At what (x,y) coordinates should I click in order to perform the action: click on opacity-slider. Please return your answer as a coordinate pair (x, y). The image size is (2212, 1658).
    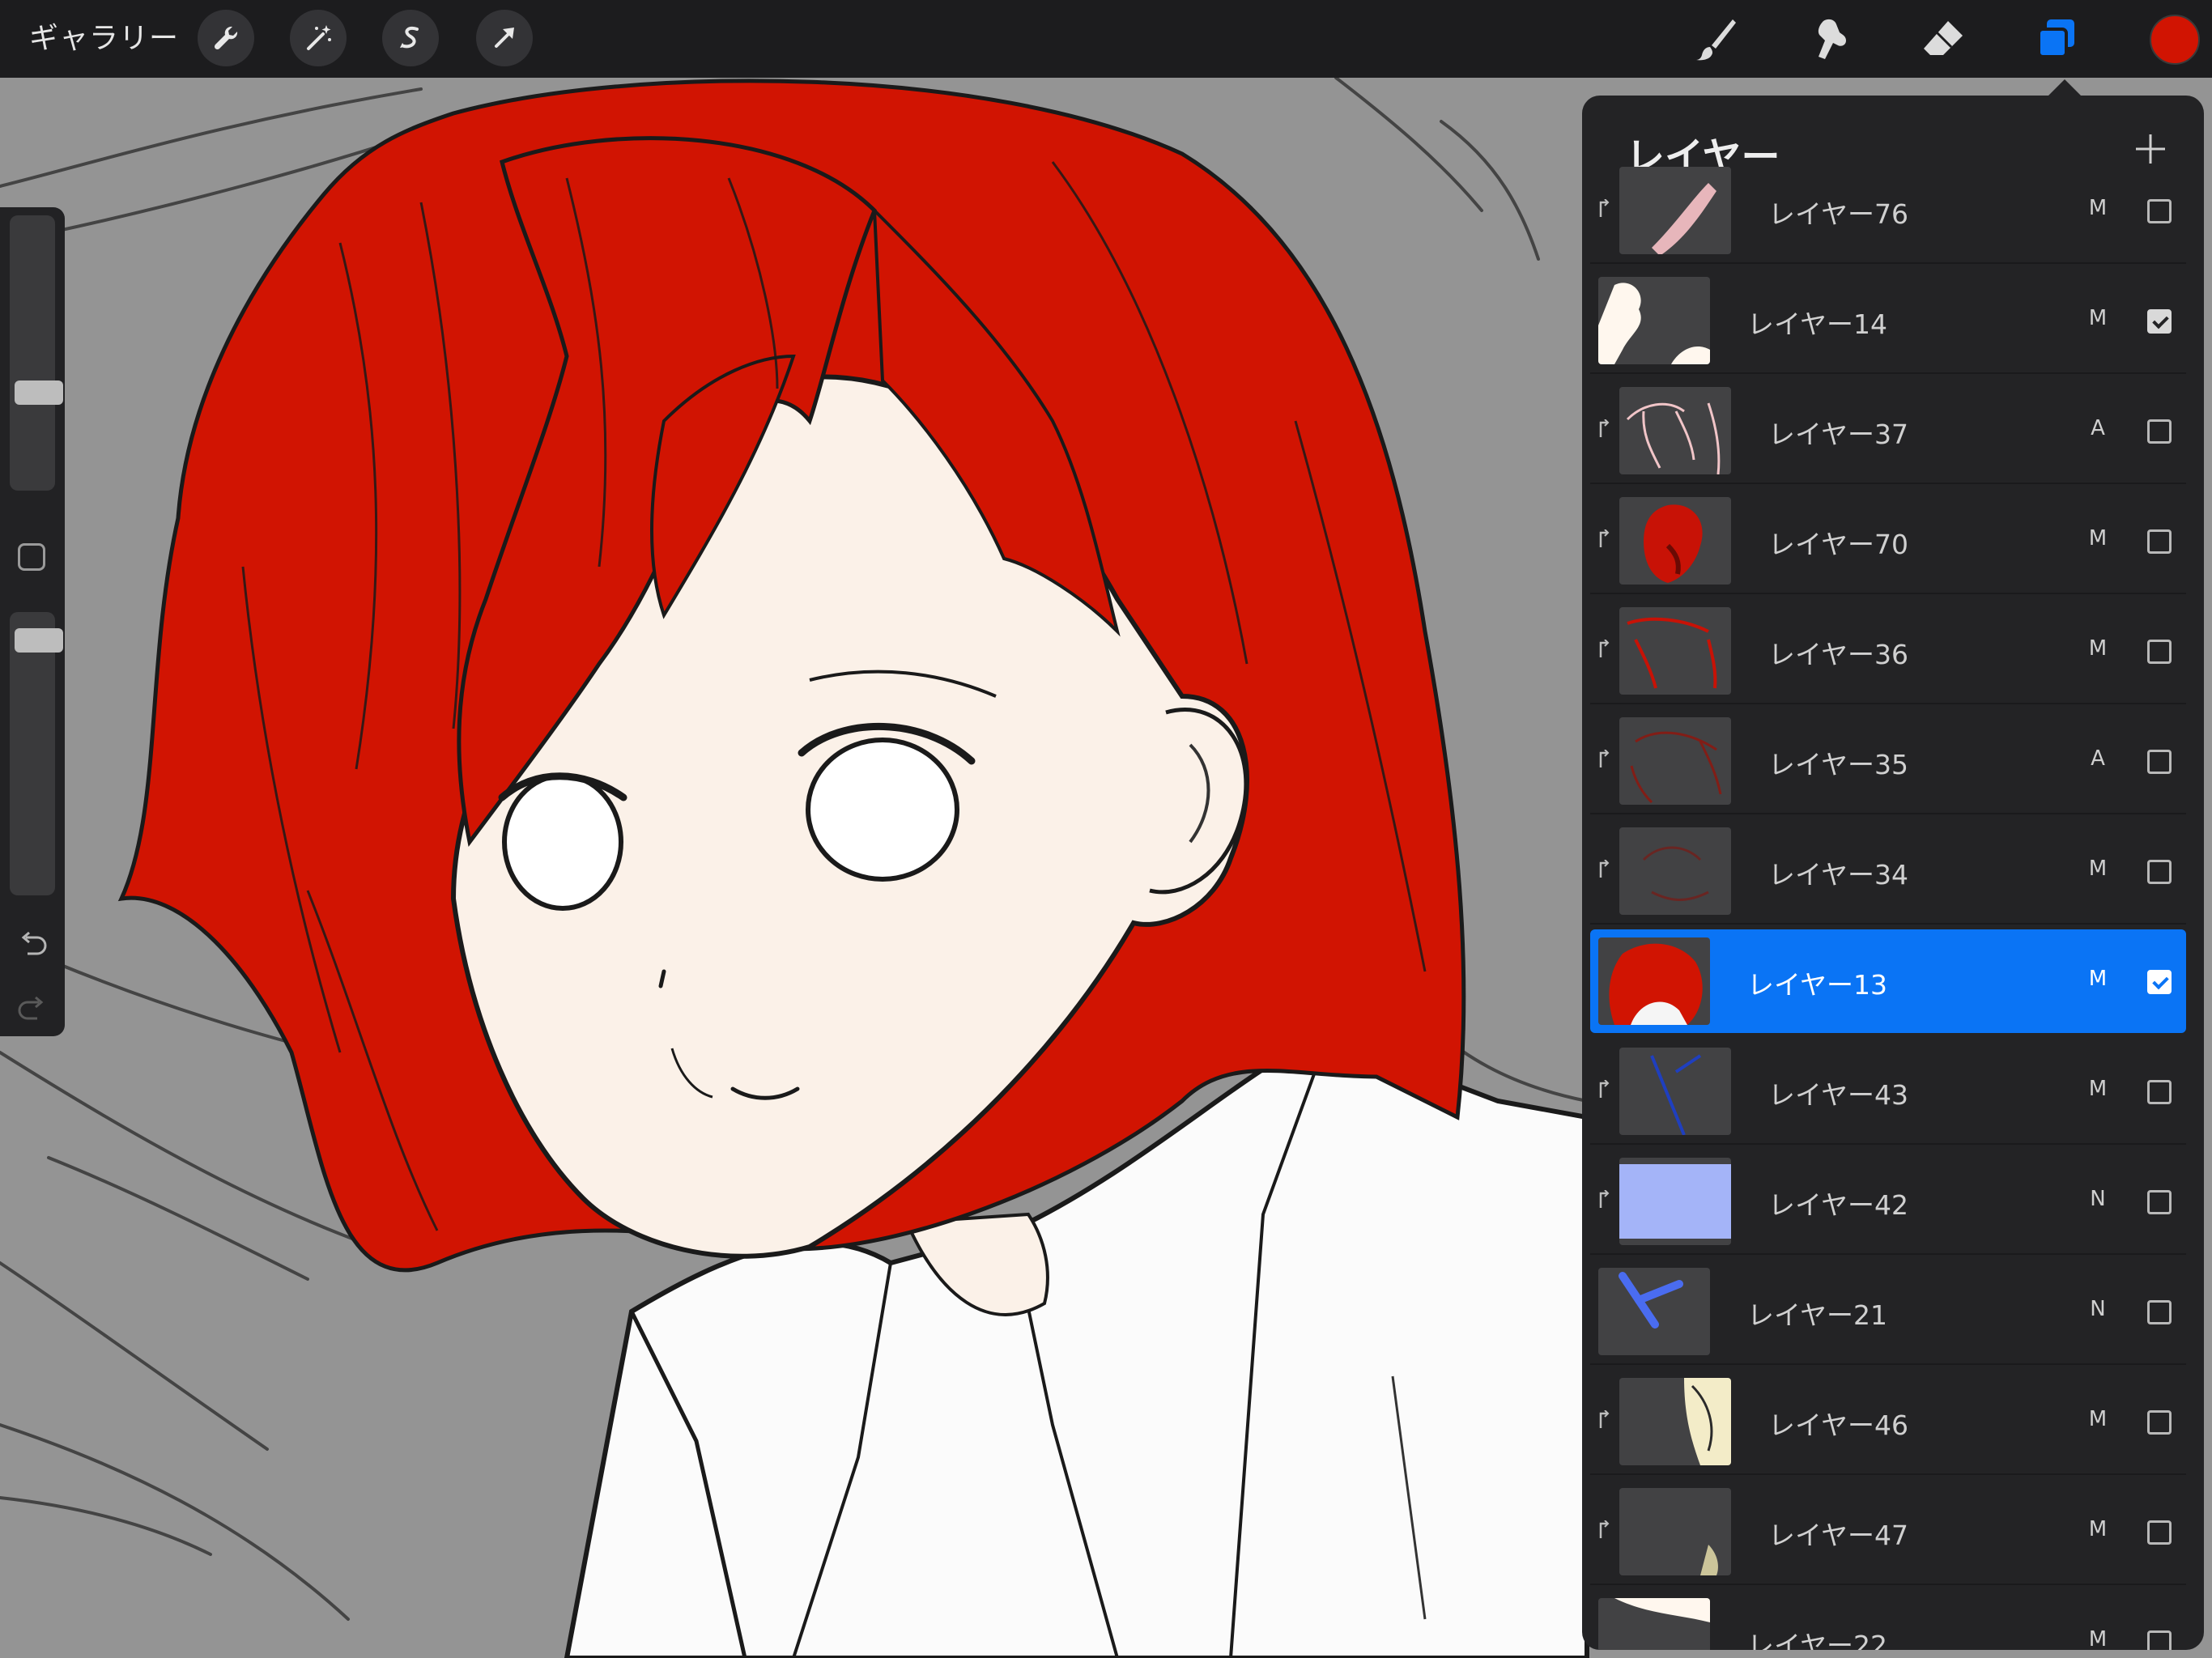
    Looking at the image, I should click on (37, 753).